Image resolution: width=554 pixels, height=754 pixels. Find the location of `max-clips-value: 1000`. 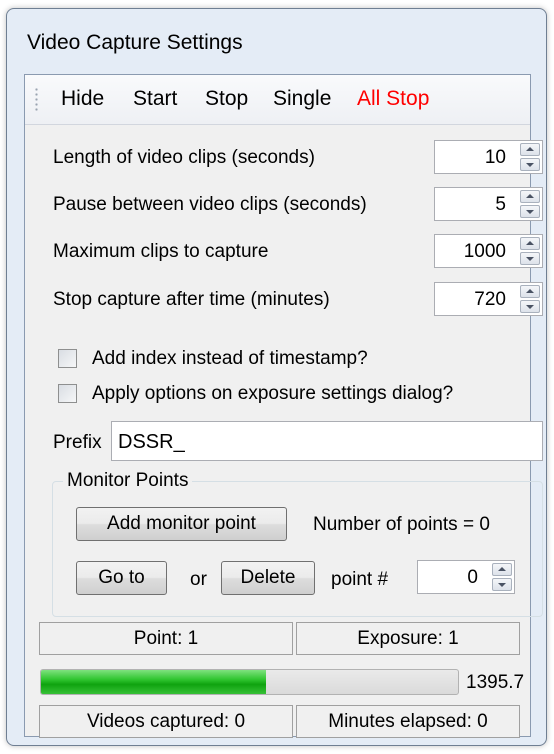

max-clips-value: 1000 is located at coordinates (485, 252).